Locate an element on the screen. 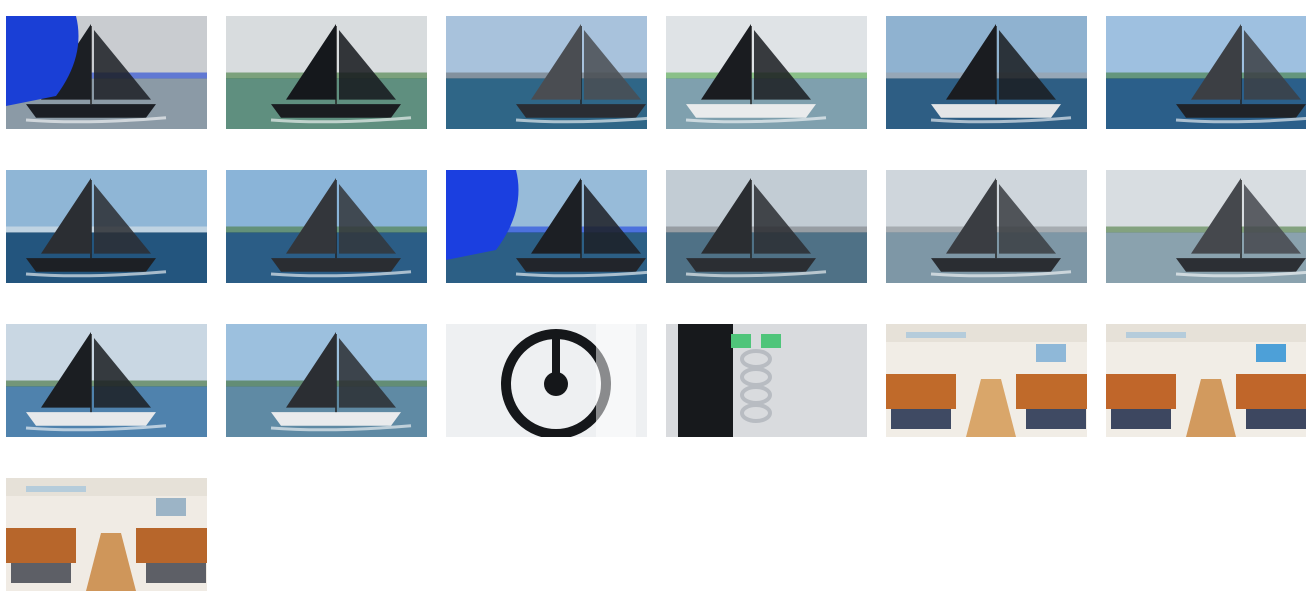 This screenshot has height=592, width=1306. gallery-thumbnail-sailboat-blue-spinnaker is located at coordinates (106, 72).